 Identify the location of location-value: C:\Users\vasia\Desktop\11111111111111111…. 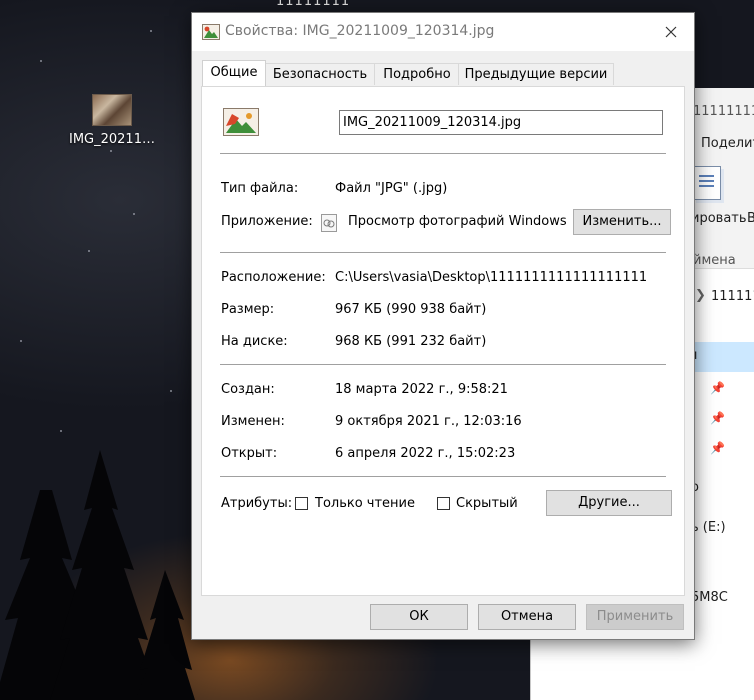
(491, 277).